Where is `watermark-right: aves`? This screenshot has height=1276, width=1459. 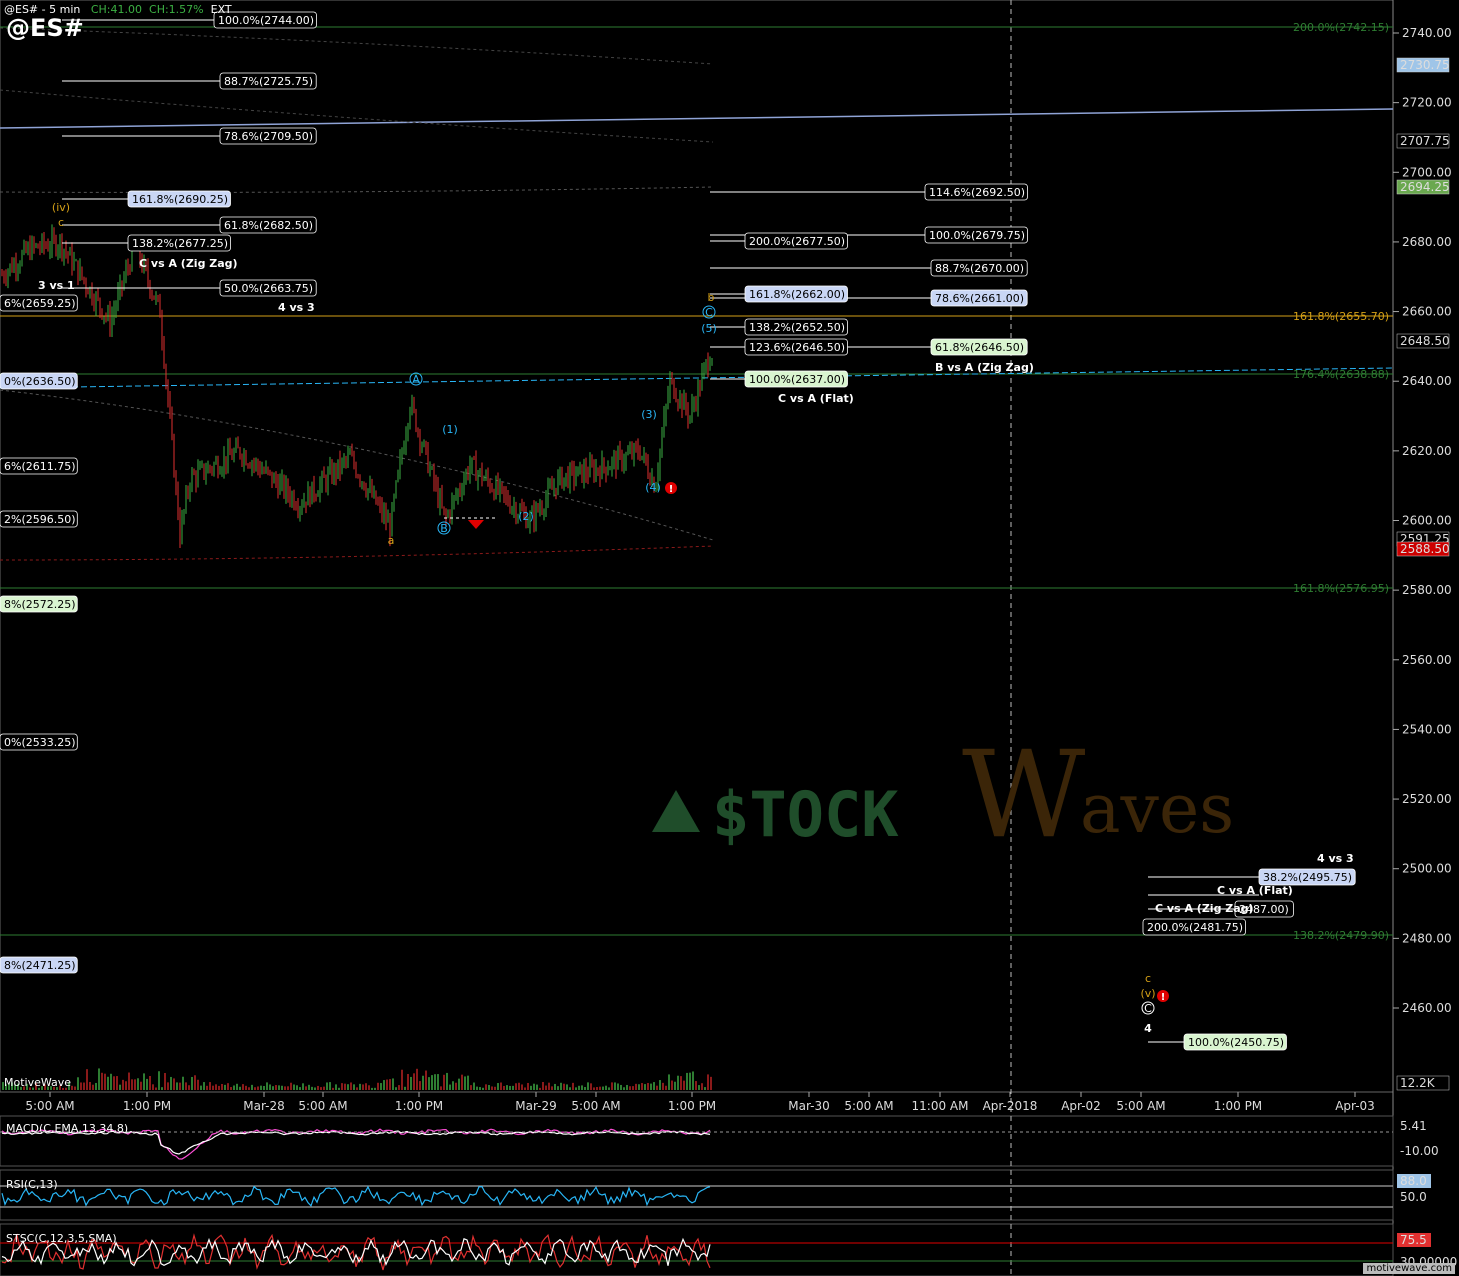
watermark-right: aves is located at coordinates (1157, 809).